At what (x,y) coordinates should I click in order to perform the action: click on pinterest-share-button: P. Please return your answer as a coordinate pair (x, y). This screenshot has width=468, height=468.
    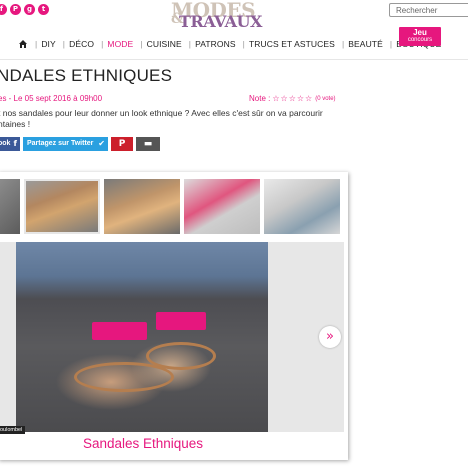
    Looking at the image, I should click on (122, 144).